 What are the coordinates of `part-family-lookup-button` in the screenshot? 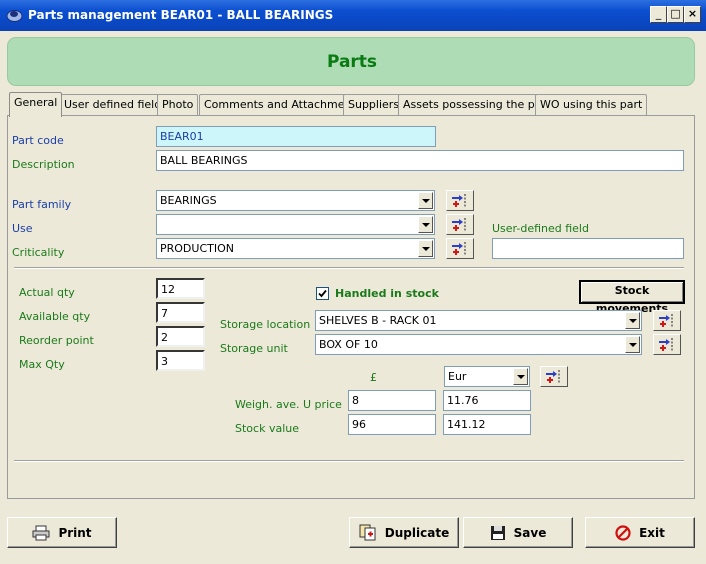 It's located at (460, 200).